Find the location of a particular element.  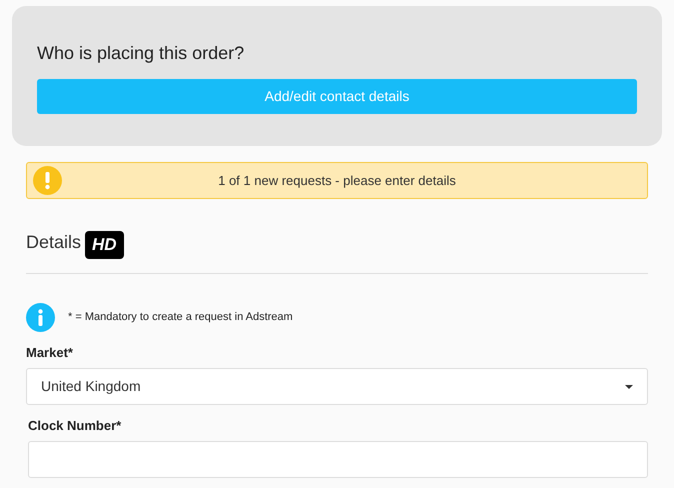

field-label: Market* is located at coordinates (50, 353).